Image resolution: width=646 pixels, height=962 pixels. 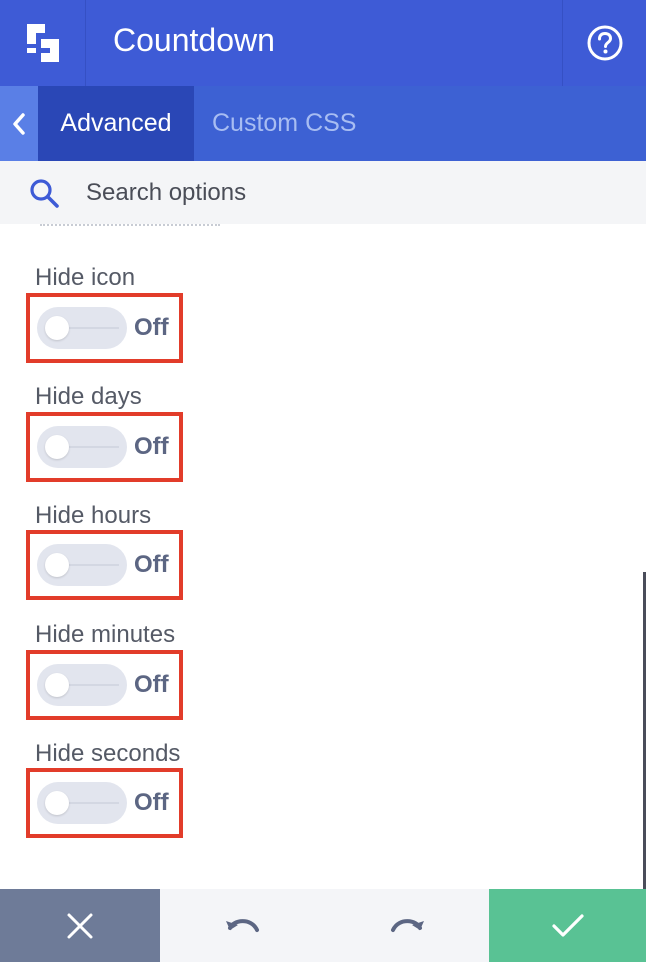 I want to click on builder-logo-icon, so click(x=42, y=43).